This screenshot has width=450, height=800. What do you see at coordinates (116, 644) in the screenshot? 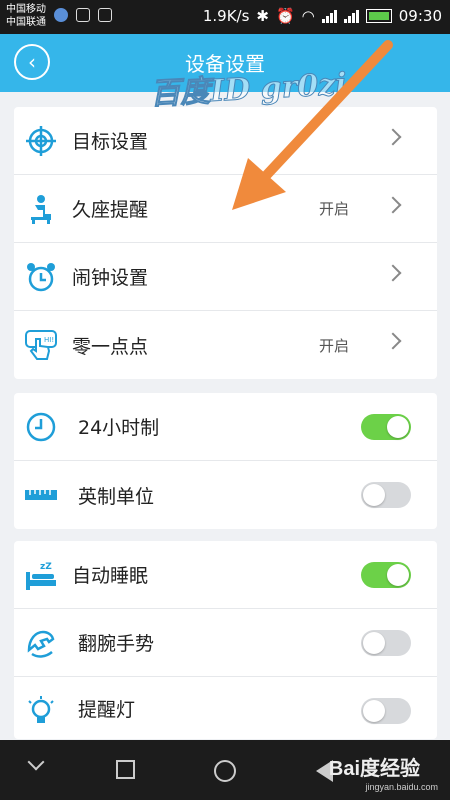
I see `row-label: 翻腕手势` at bounding box center [116, 644].